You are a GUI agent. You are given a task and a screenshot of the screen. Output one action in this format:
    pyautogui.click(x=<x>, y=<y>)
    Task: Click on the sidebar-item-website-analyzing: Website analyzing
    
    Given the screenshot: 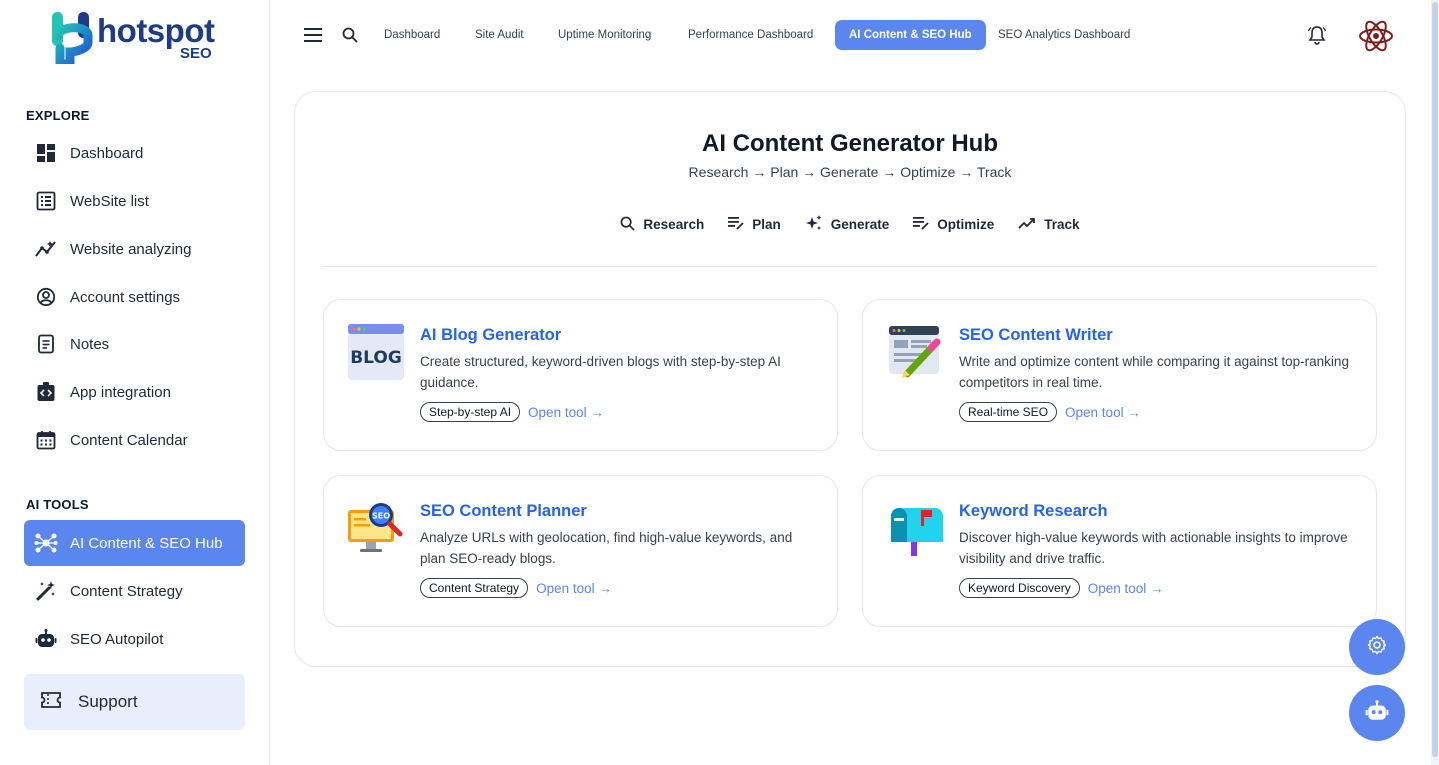 What is the action you would take?
    pyautogui.click(x=134, y=249)
    